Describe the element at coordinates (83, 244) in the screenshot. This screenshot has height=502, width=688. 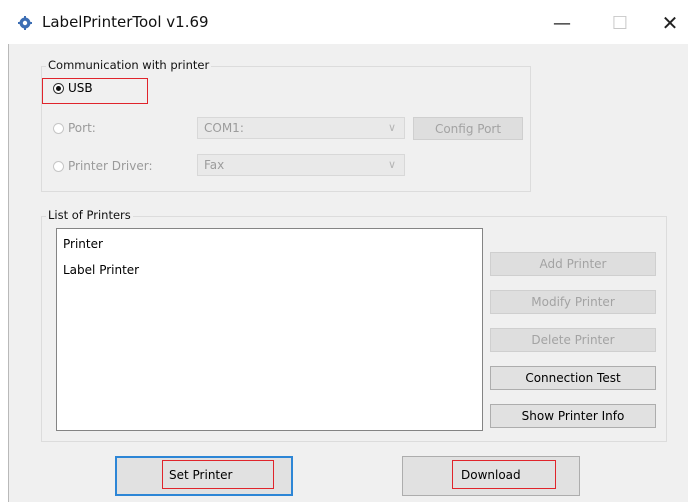
I see `list-item: Printer` at that location.